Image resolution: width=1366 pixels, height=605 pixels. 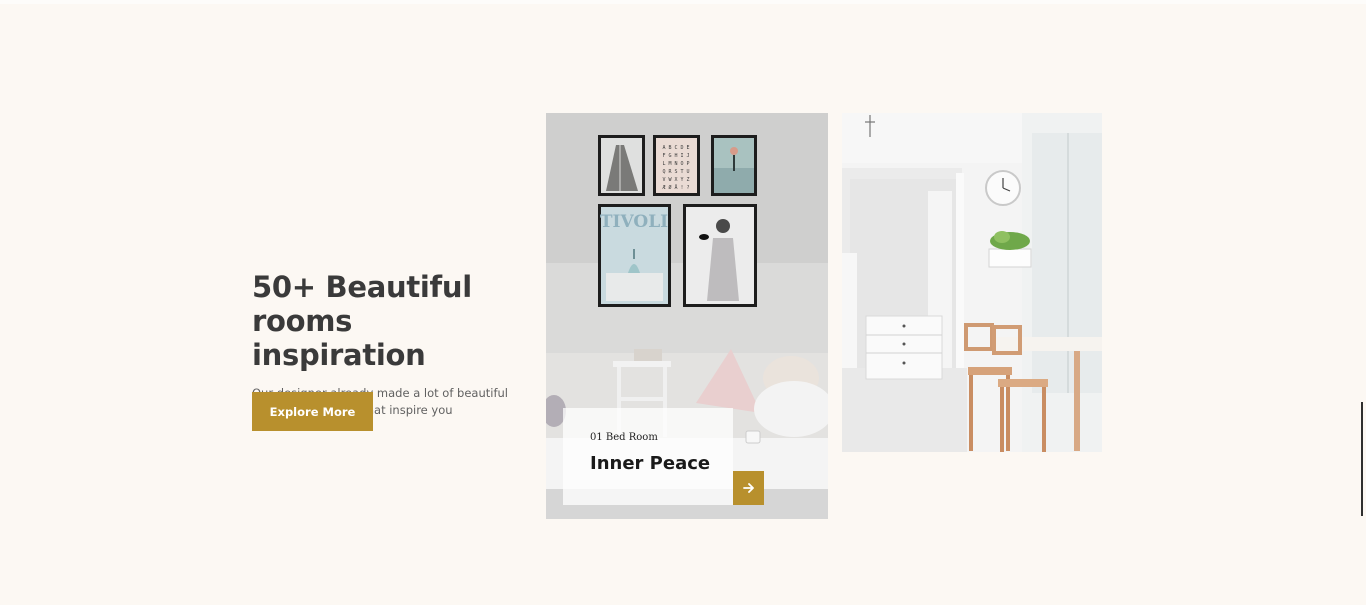 I want to click on tivoli-poster-text: TIVOLI, so click(x=634, y=222).